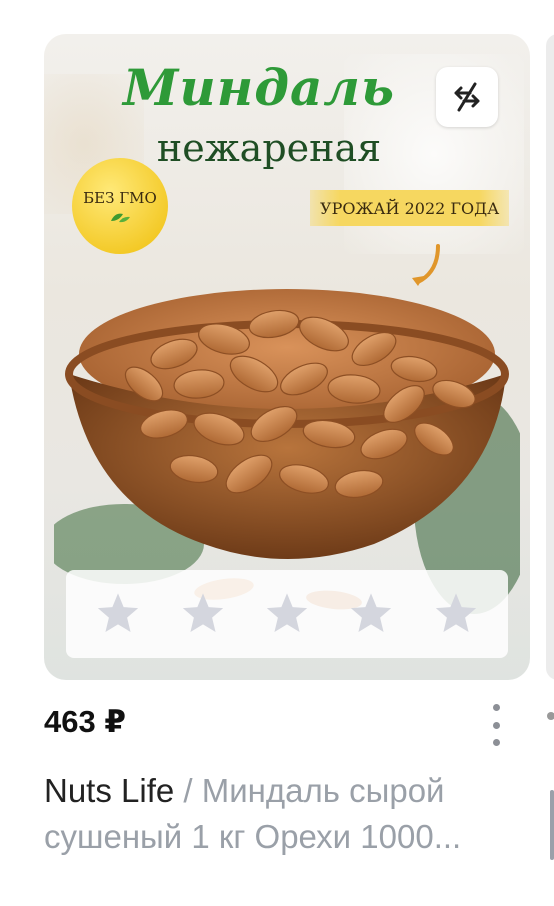 Image resolution: width=554 pixels, height=906 pixels. I want to click on next-card-preview, so click(550, 357).